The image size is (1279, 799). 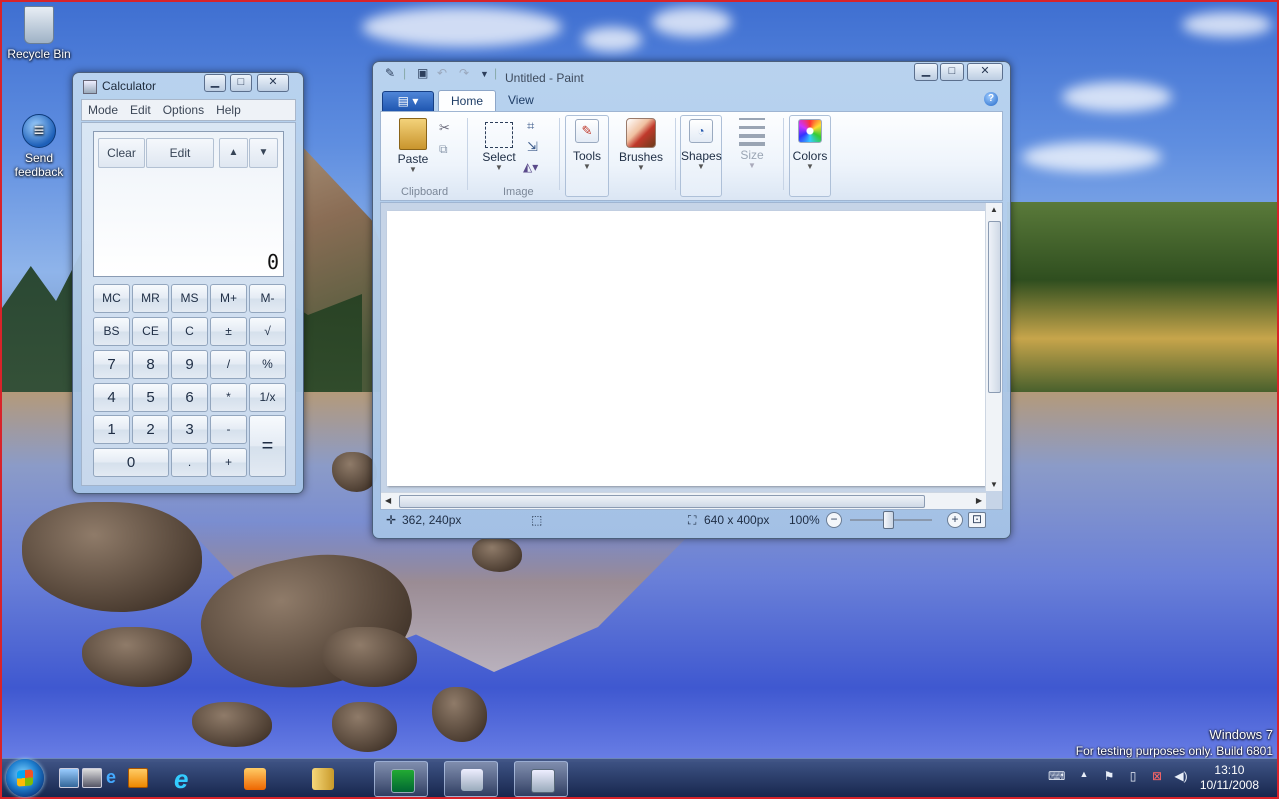 What do you see at coordinates (413, 146) in the screenshot?
I see `paste-button: Paste ▼` at bounding box center [413, 146].